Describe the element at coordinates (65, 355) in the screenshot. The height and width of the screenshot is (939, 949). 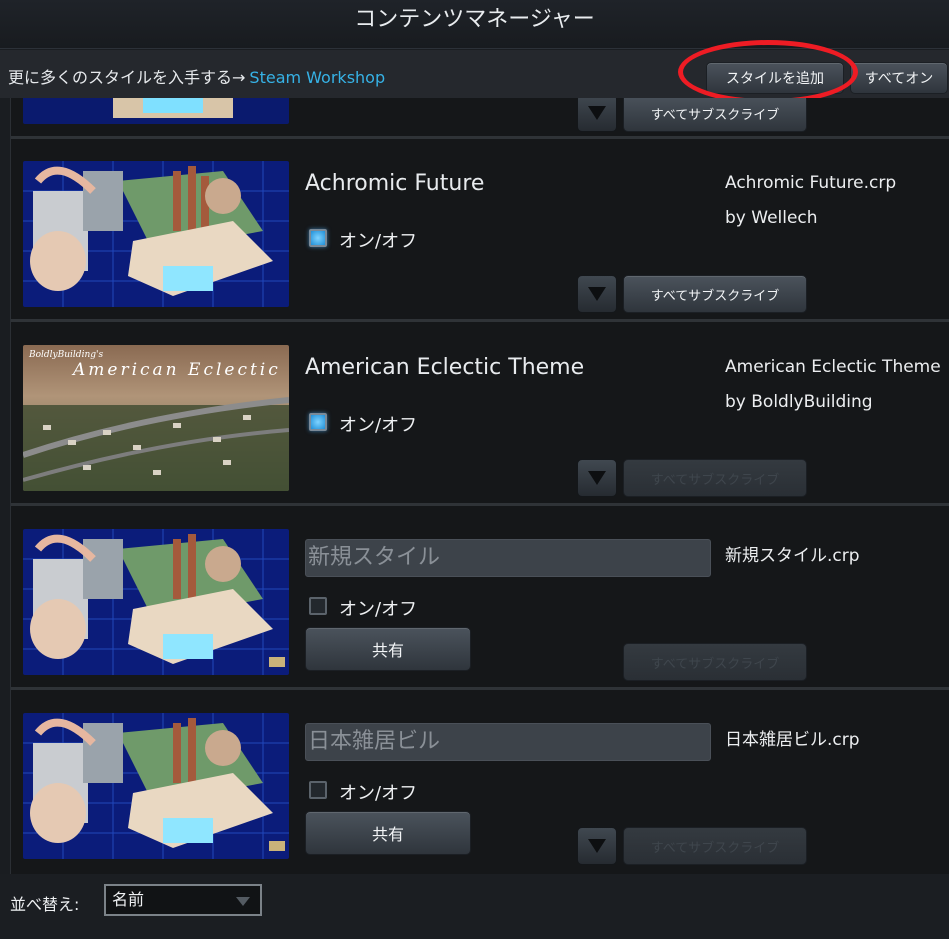
I see `thumbnail-caption-small: BoldlyBuilding's` at that location.